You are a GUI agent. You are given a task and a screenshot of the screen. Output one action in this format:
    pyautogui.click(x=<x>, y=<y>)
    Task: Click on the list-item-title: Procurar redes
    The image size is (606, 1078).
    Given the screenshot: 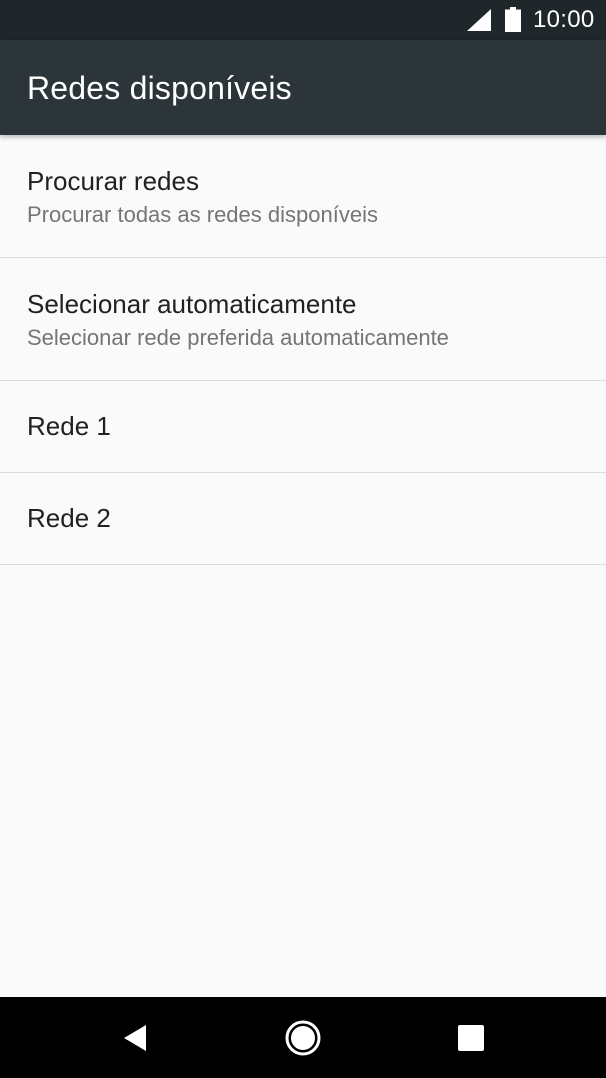 What is the action you would take?
    pyautogui.click(x=113, y=181)
    